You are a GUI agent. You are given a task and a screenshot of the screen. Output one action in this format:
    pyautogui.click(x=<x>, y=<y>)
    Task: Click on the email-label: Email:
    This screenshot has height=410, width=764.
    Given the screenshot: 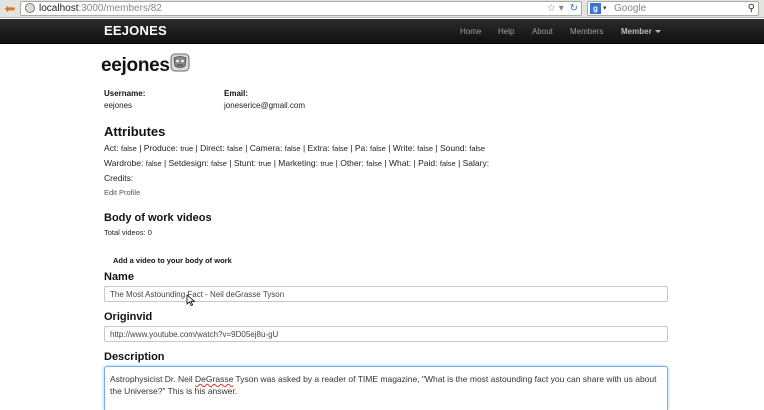 What is the action you would take?
    pyautogui.click(x=236, y=93)
    